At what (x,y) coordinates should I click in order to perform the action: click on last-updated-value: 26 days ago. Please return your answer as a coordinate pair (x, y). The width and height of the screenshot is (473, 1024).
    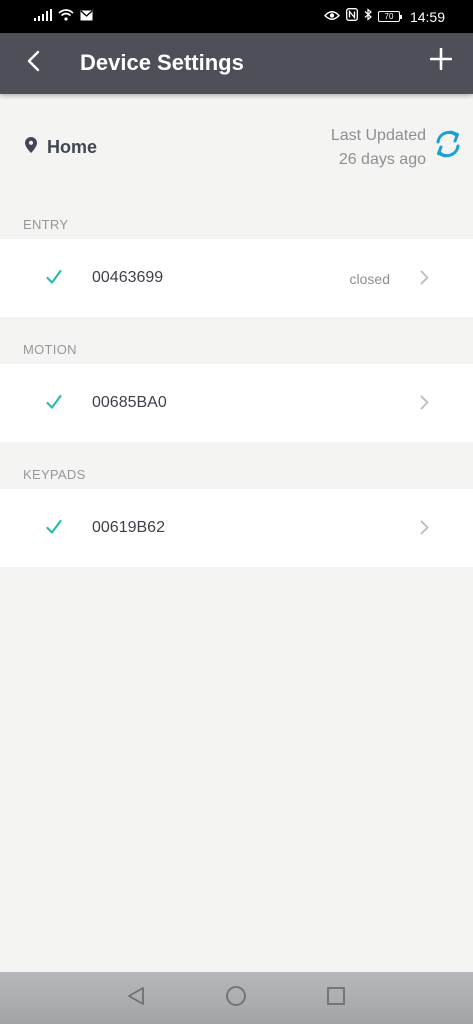
    Looking at the image, I should click on (382, 159).